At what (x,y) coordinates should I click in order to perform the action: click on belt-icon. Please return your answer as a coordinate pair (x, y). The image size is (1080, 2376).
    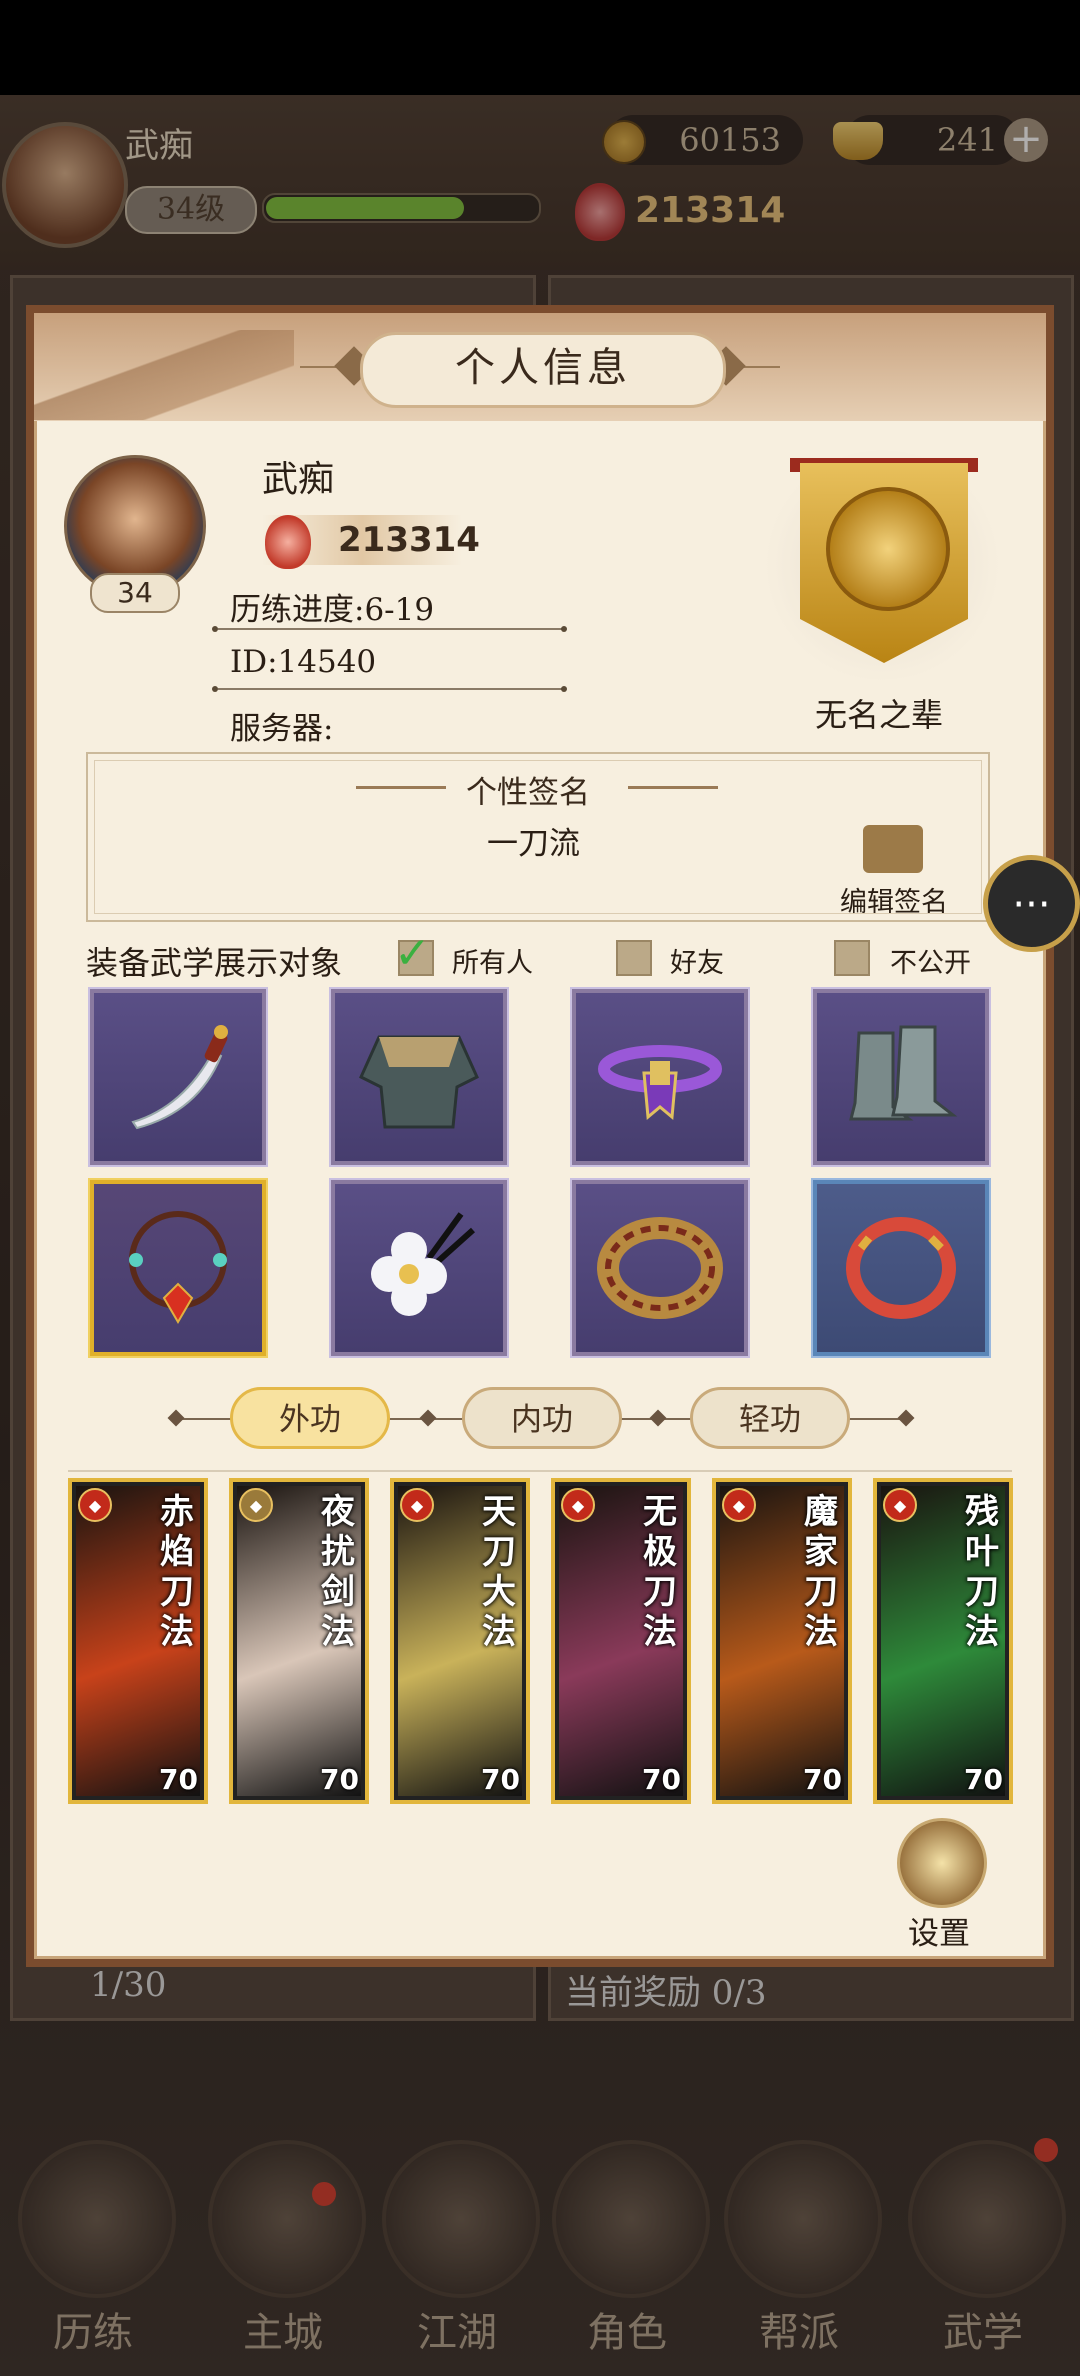
    Looking at the image, I should click on (660, 1082).